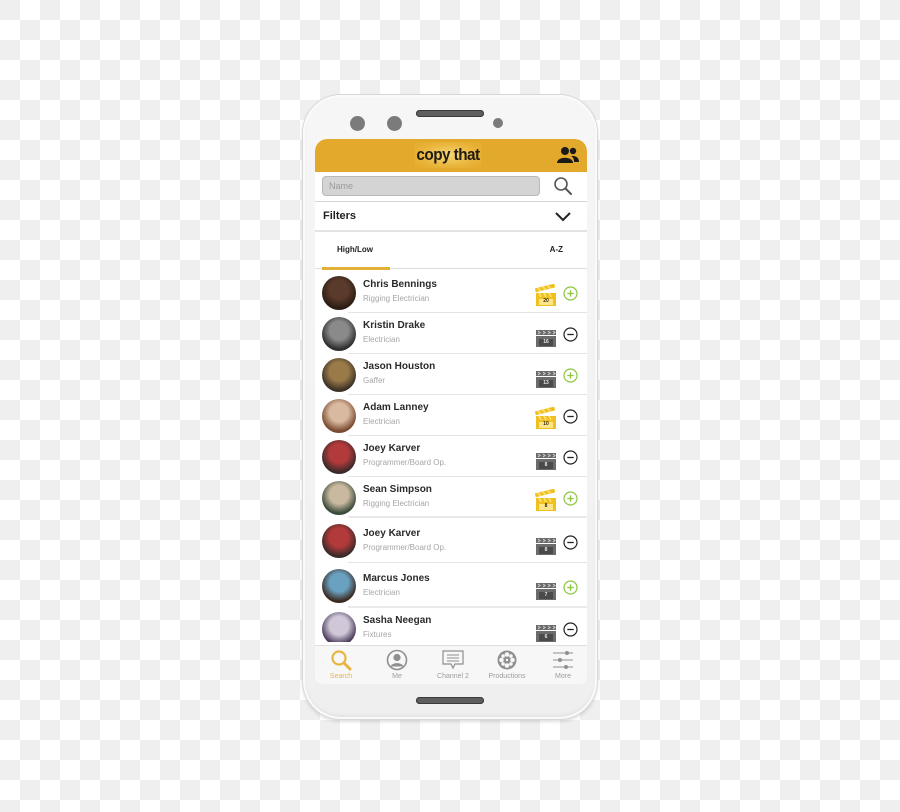  I want to click on crew-list-item: Sasha Neegan Fixtures 6, so click(451, 625).